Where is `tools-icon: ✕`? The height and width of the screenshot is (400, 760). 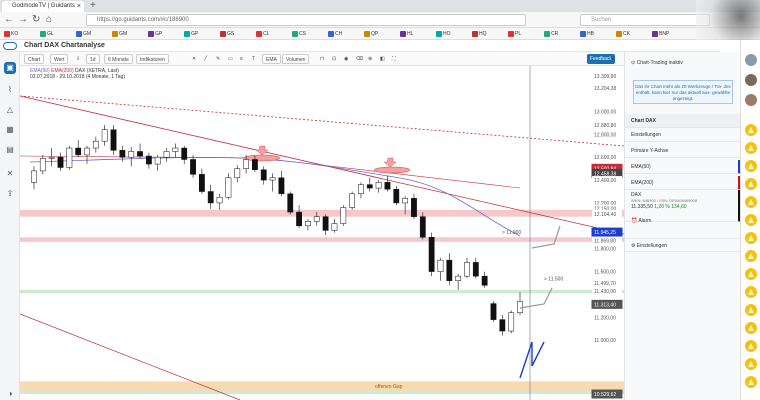 tools-icon: ✕ is located at coordinates (10, 174).